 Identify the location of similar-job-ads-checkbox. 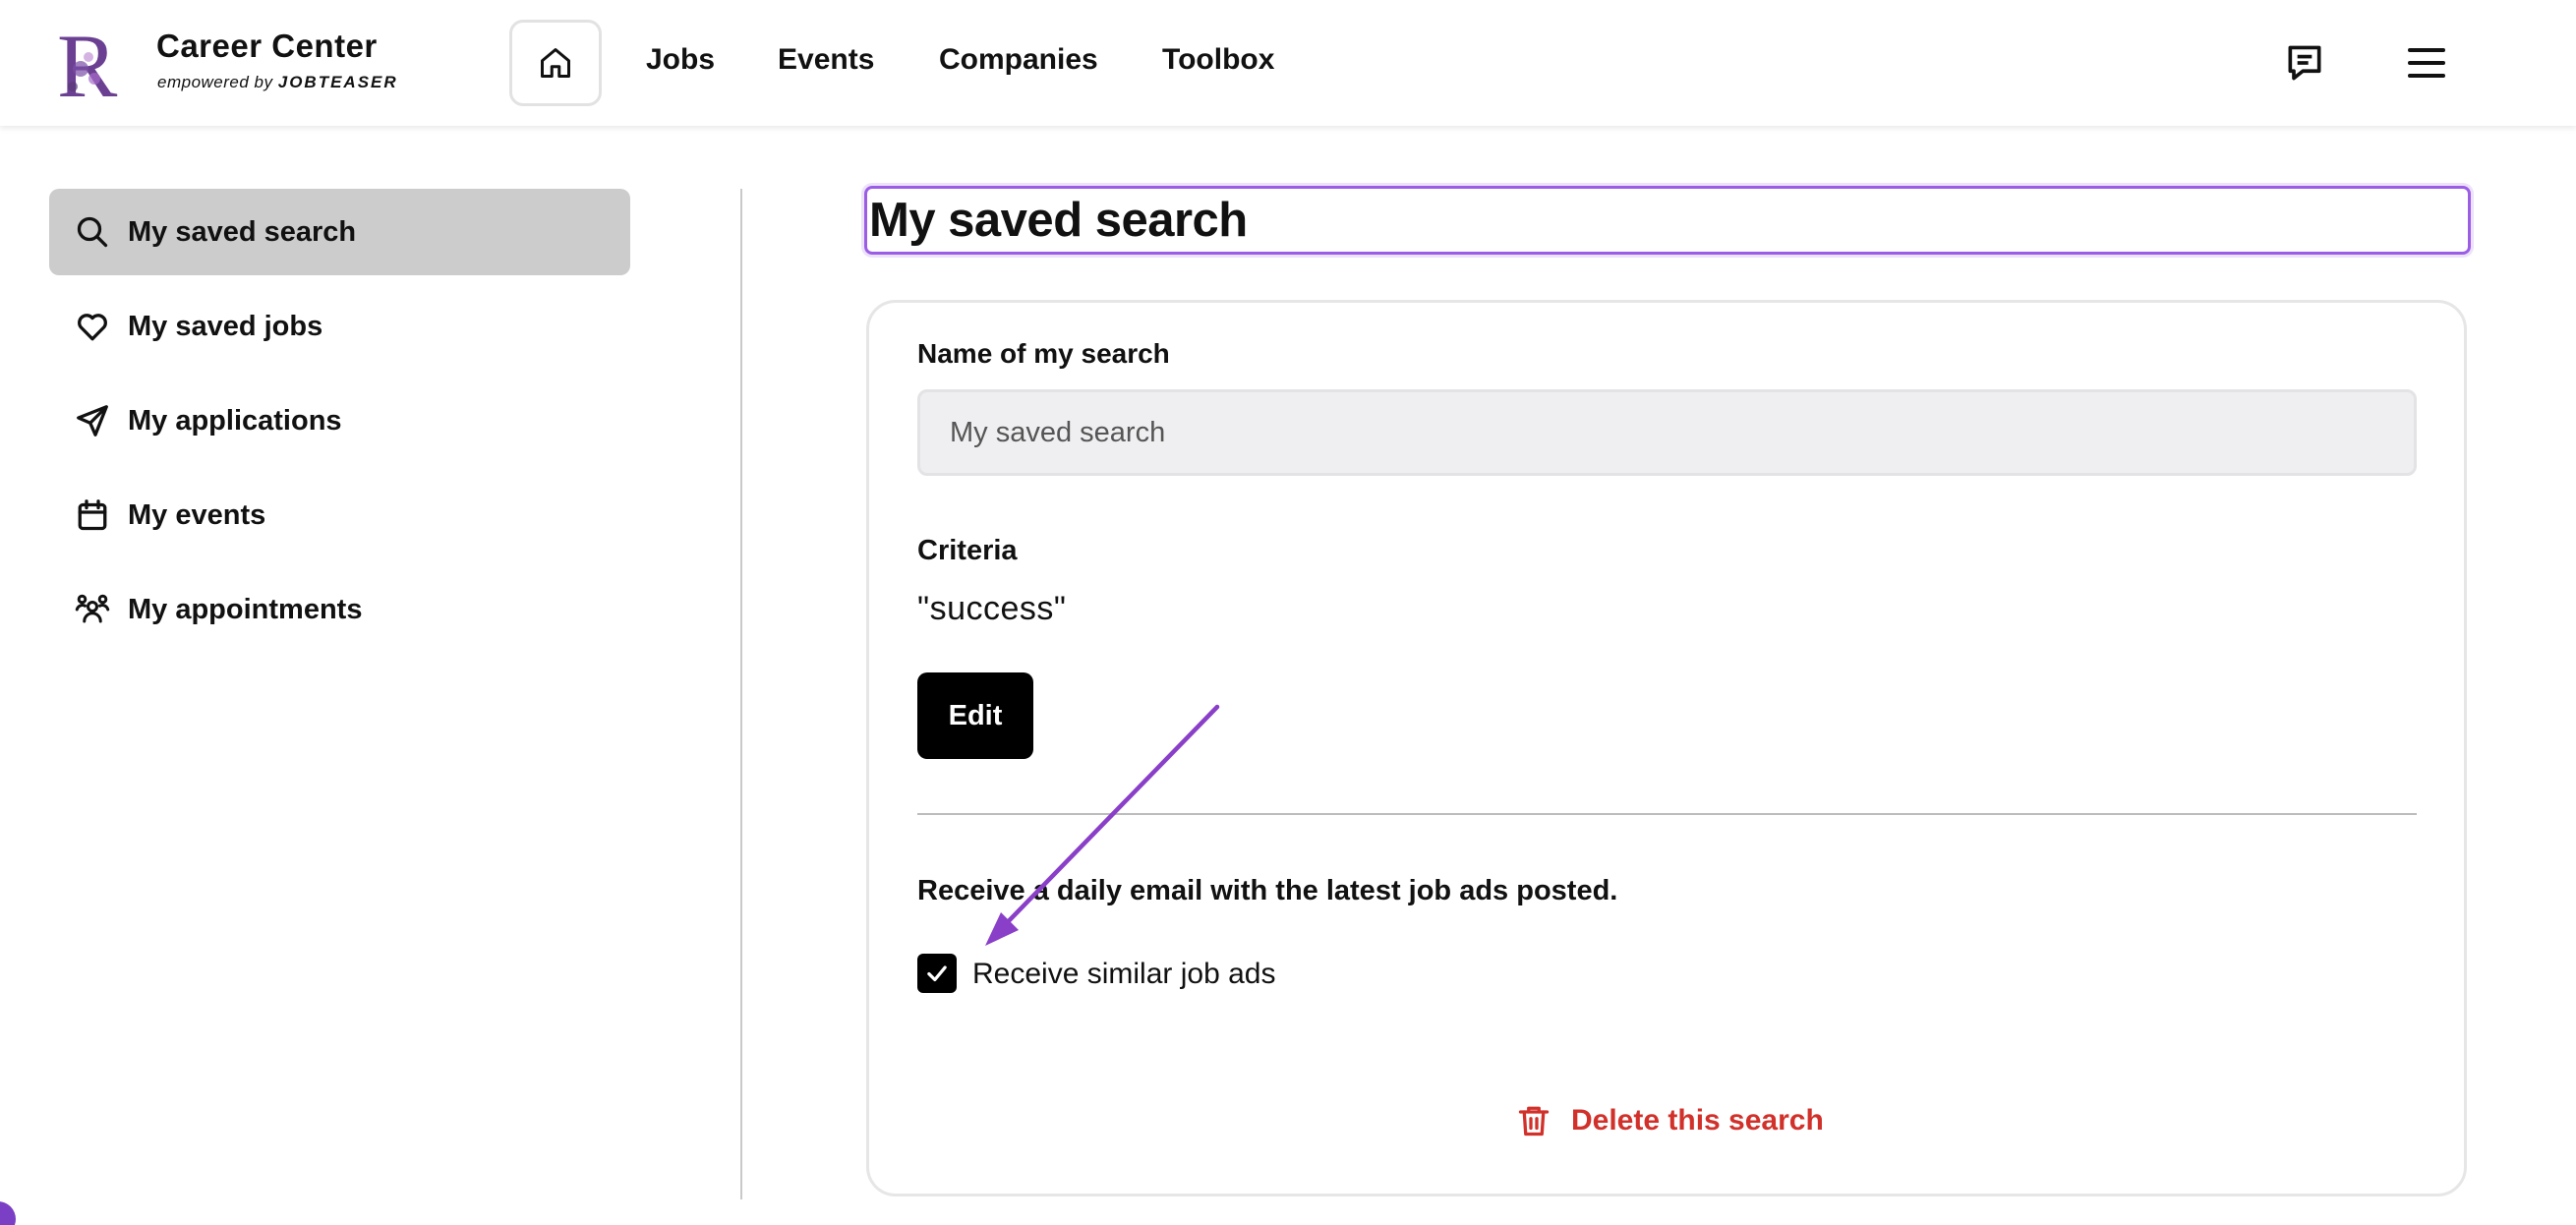
(937, 973).